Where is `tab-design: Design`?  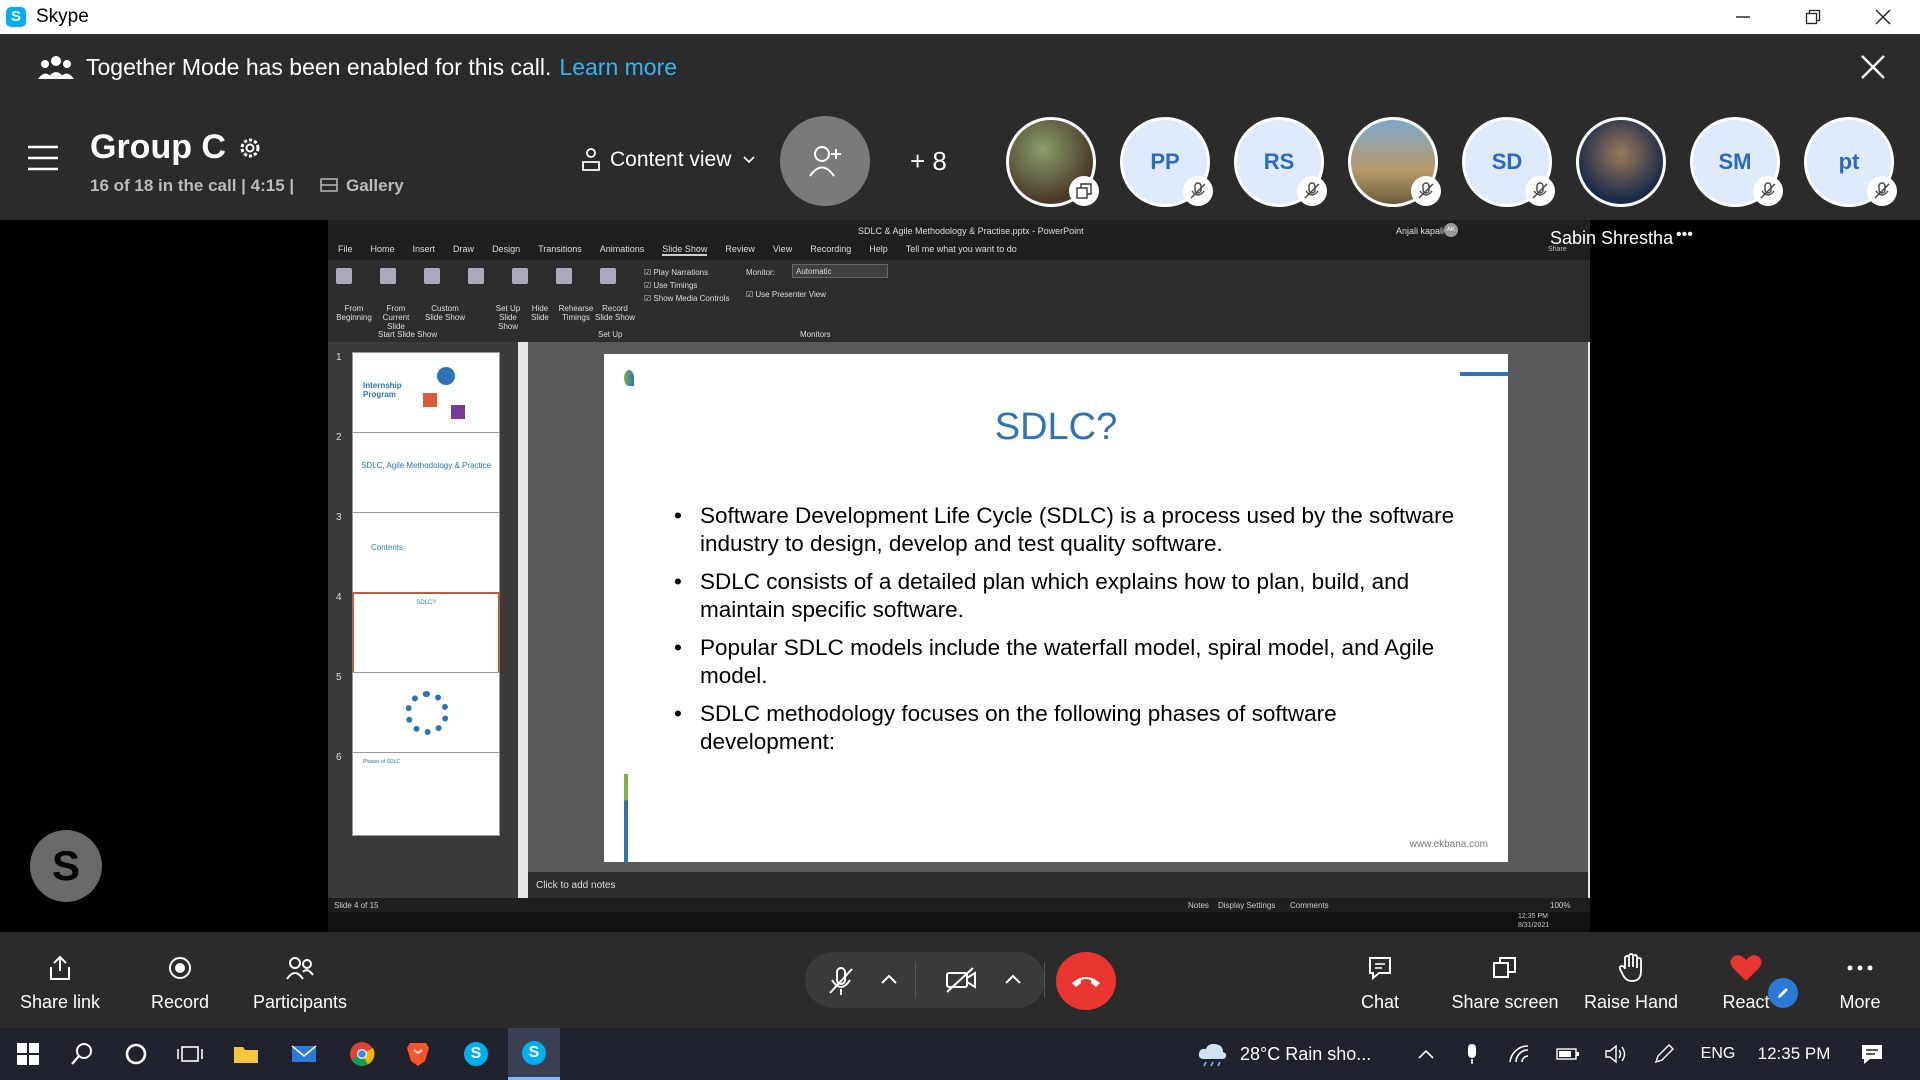 tab-design: Design is located at coordinates (506, 250).